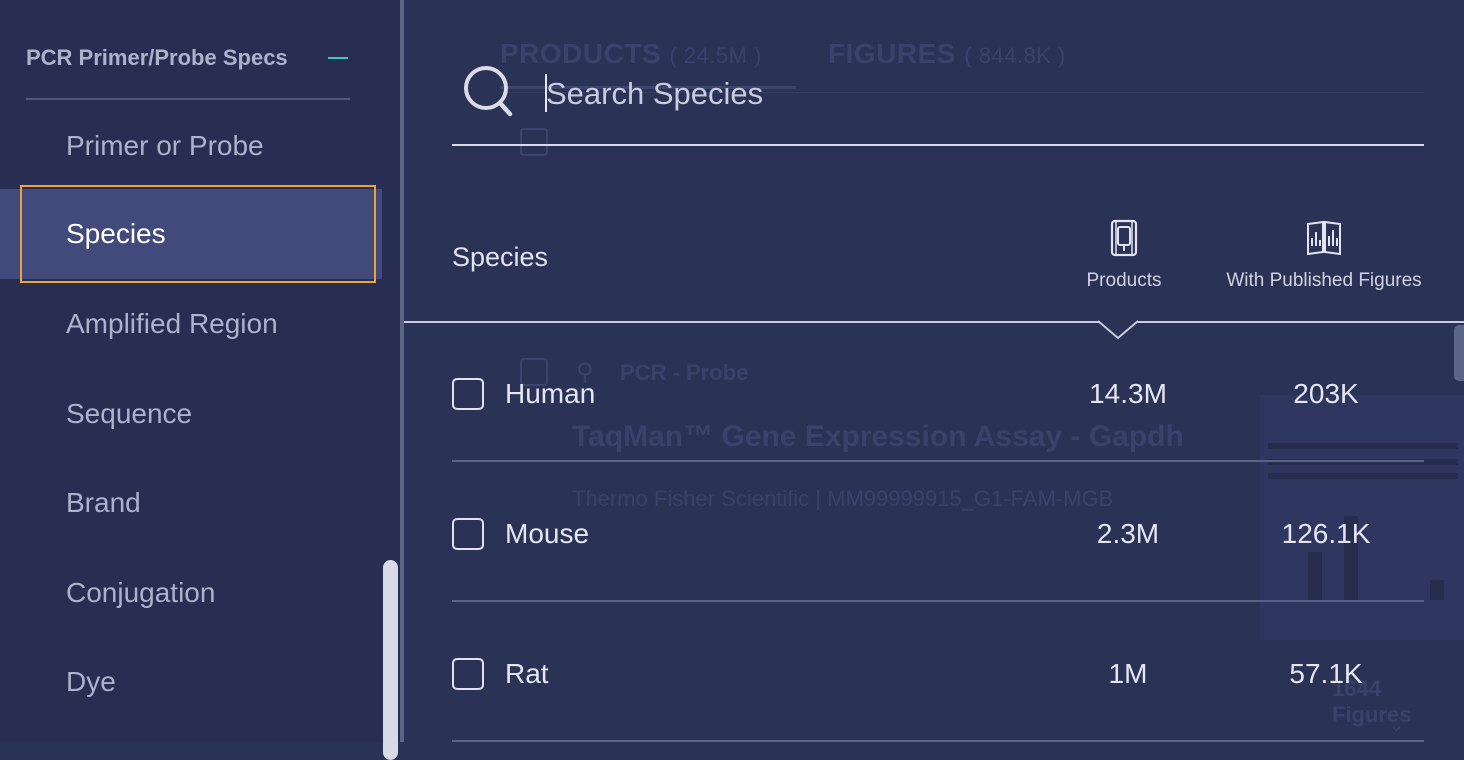  Describe the element at coordinates (172, 323) in the screenshot. I see `sidebar-item-label: Amplified Region` at that location.